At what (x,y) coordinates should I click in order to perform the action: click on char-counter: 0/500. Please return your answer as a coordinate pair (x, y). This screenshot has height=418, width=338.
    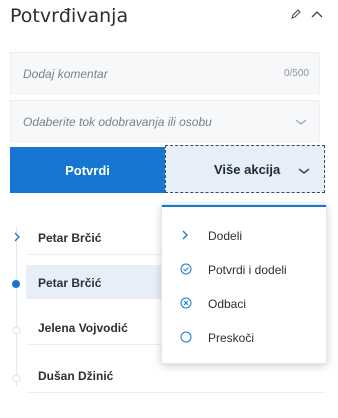
    Looking at the image, I should click on (296, 73).